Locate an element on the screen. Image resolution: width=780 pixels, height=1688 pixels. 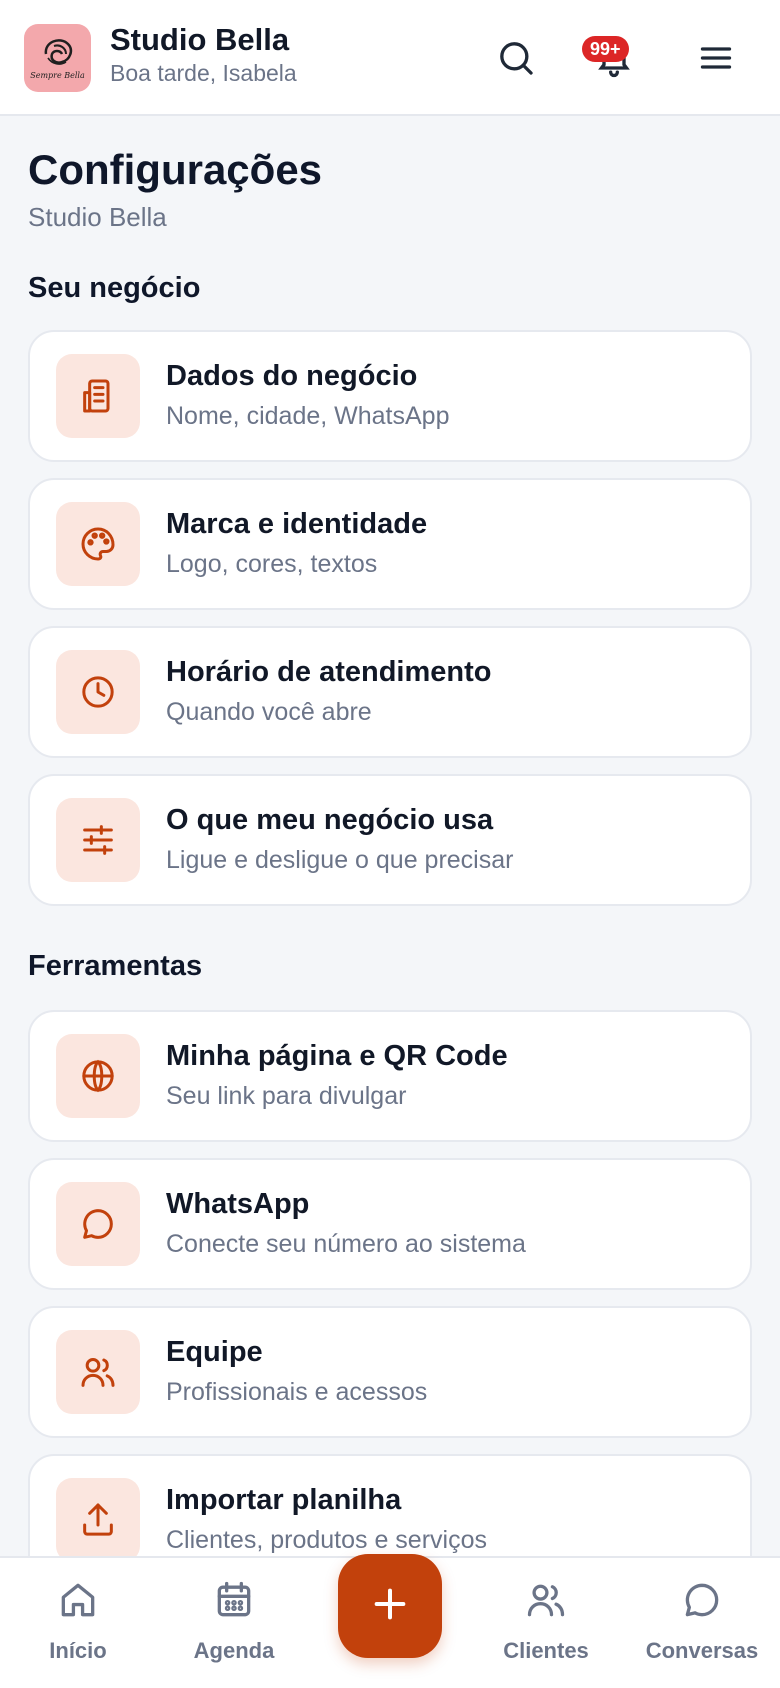
settings-item-dados-do-negocio: Dados do negócio Nome, cidade, WhatsApp is located at coordinates (390, 396).